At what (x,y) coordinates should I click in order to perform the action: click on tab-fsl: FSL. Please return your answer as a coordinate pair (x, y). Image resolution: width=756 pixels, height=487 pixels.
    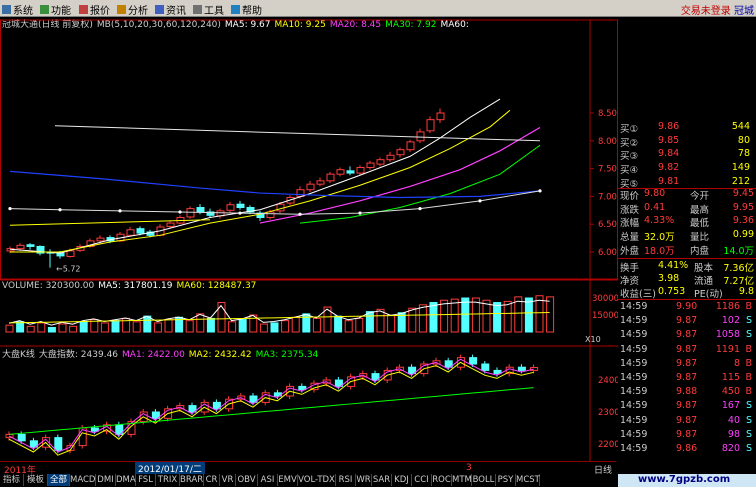
    Looking at the image, I should click on (146, 480).